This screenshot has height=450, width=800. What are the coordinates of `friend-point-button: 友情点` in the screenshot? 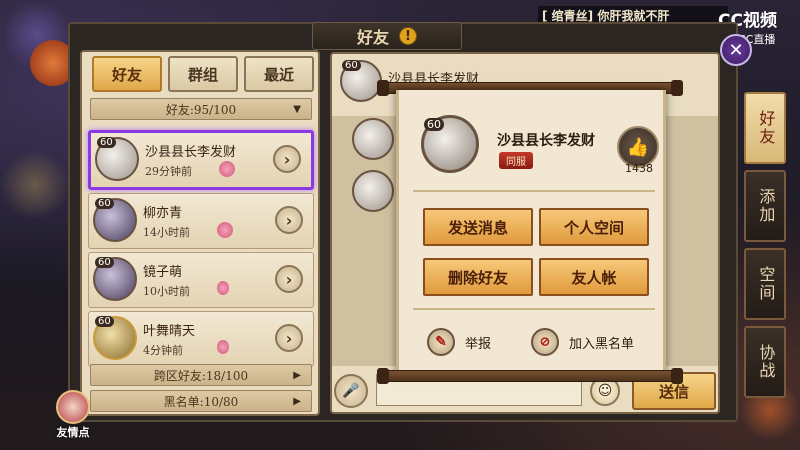 It's located at (73, 418).